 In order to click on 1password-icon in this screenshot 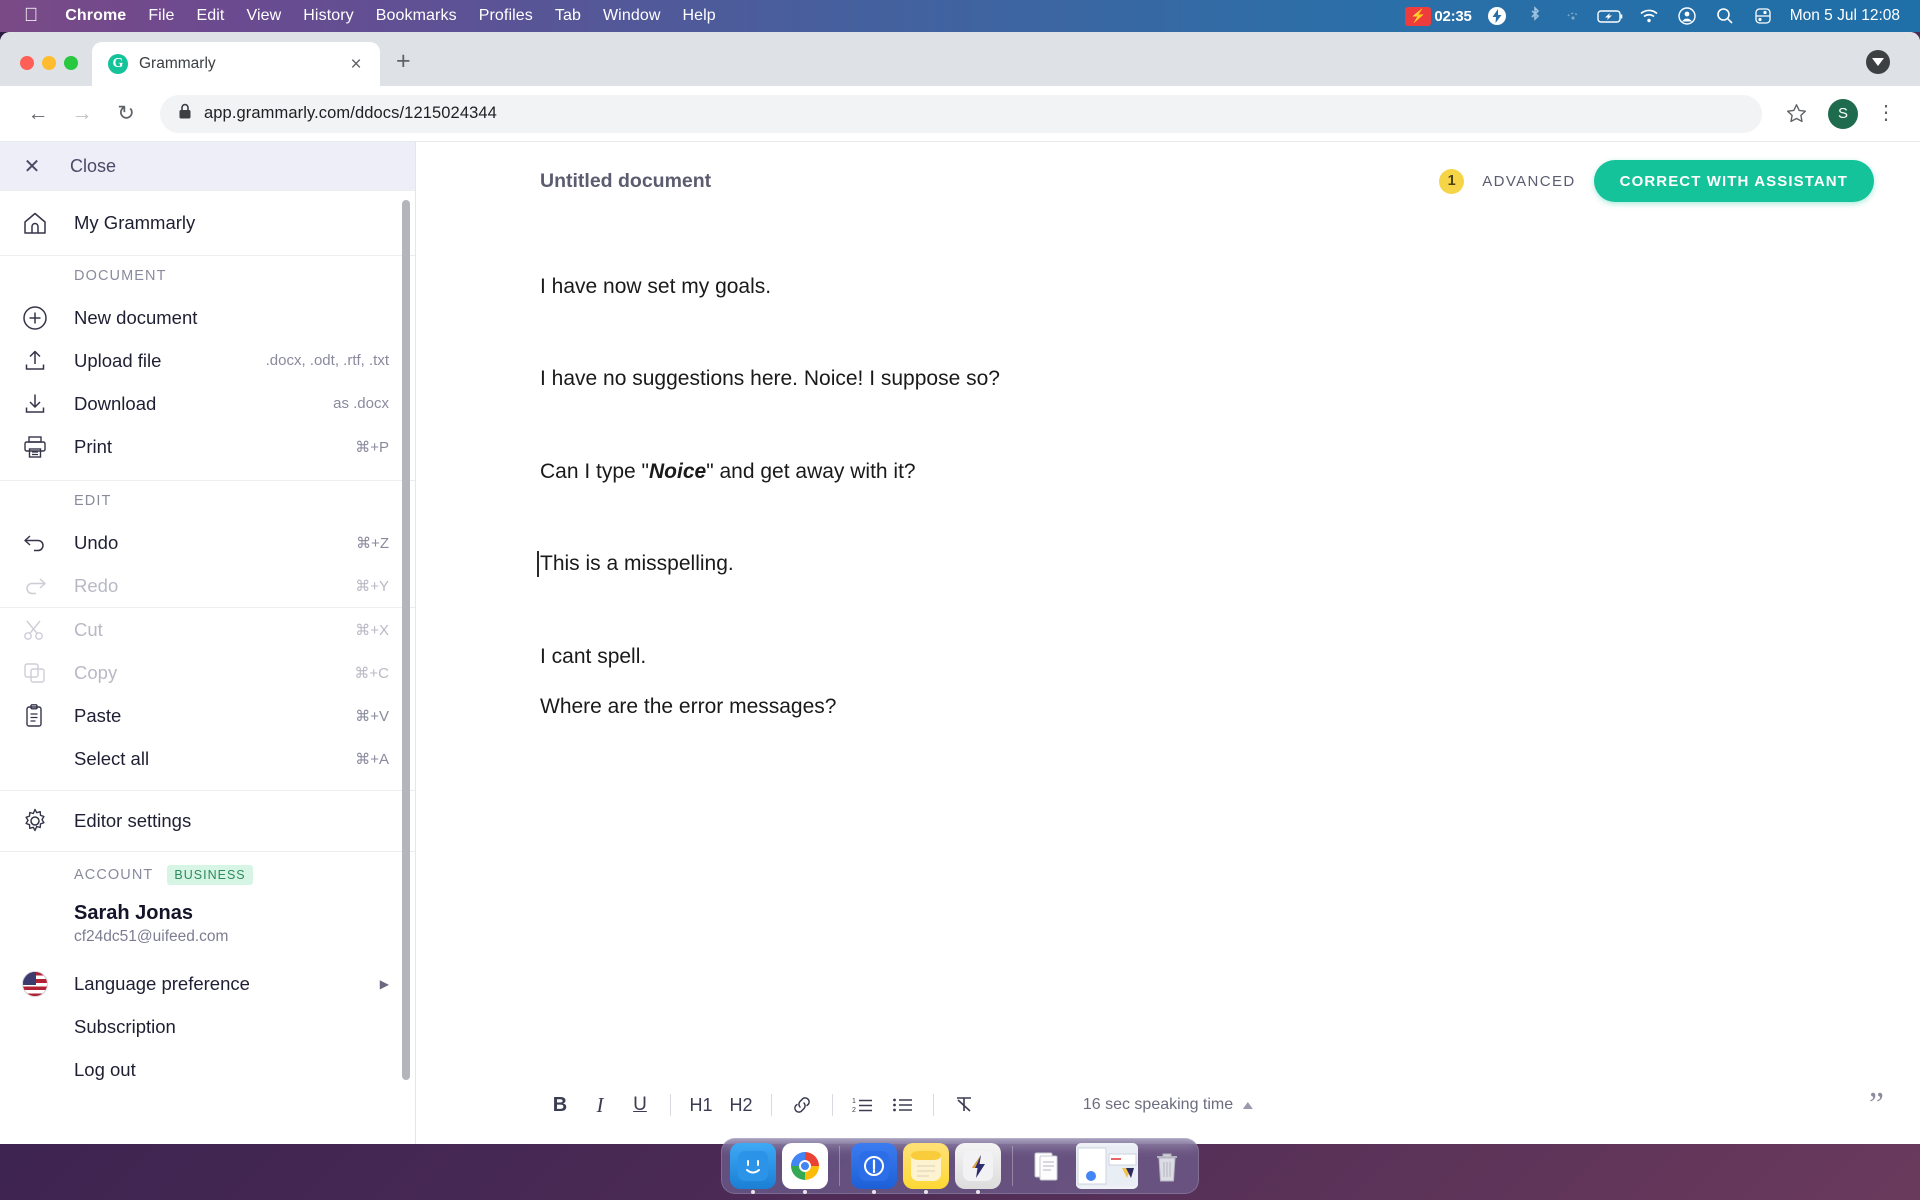, I will do `click(874, 1168)`.